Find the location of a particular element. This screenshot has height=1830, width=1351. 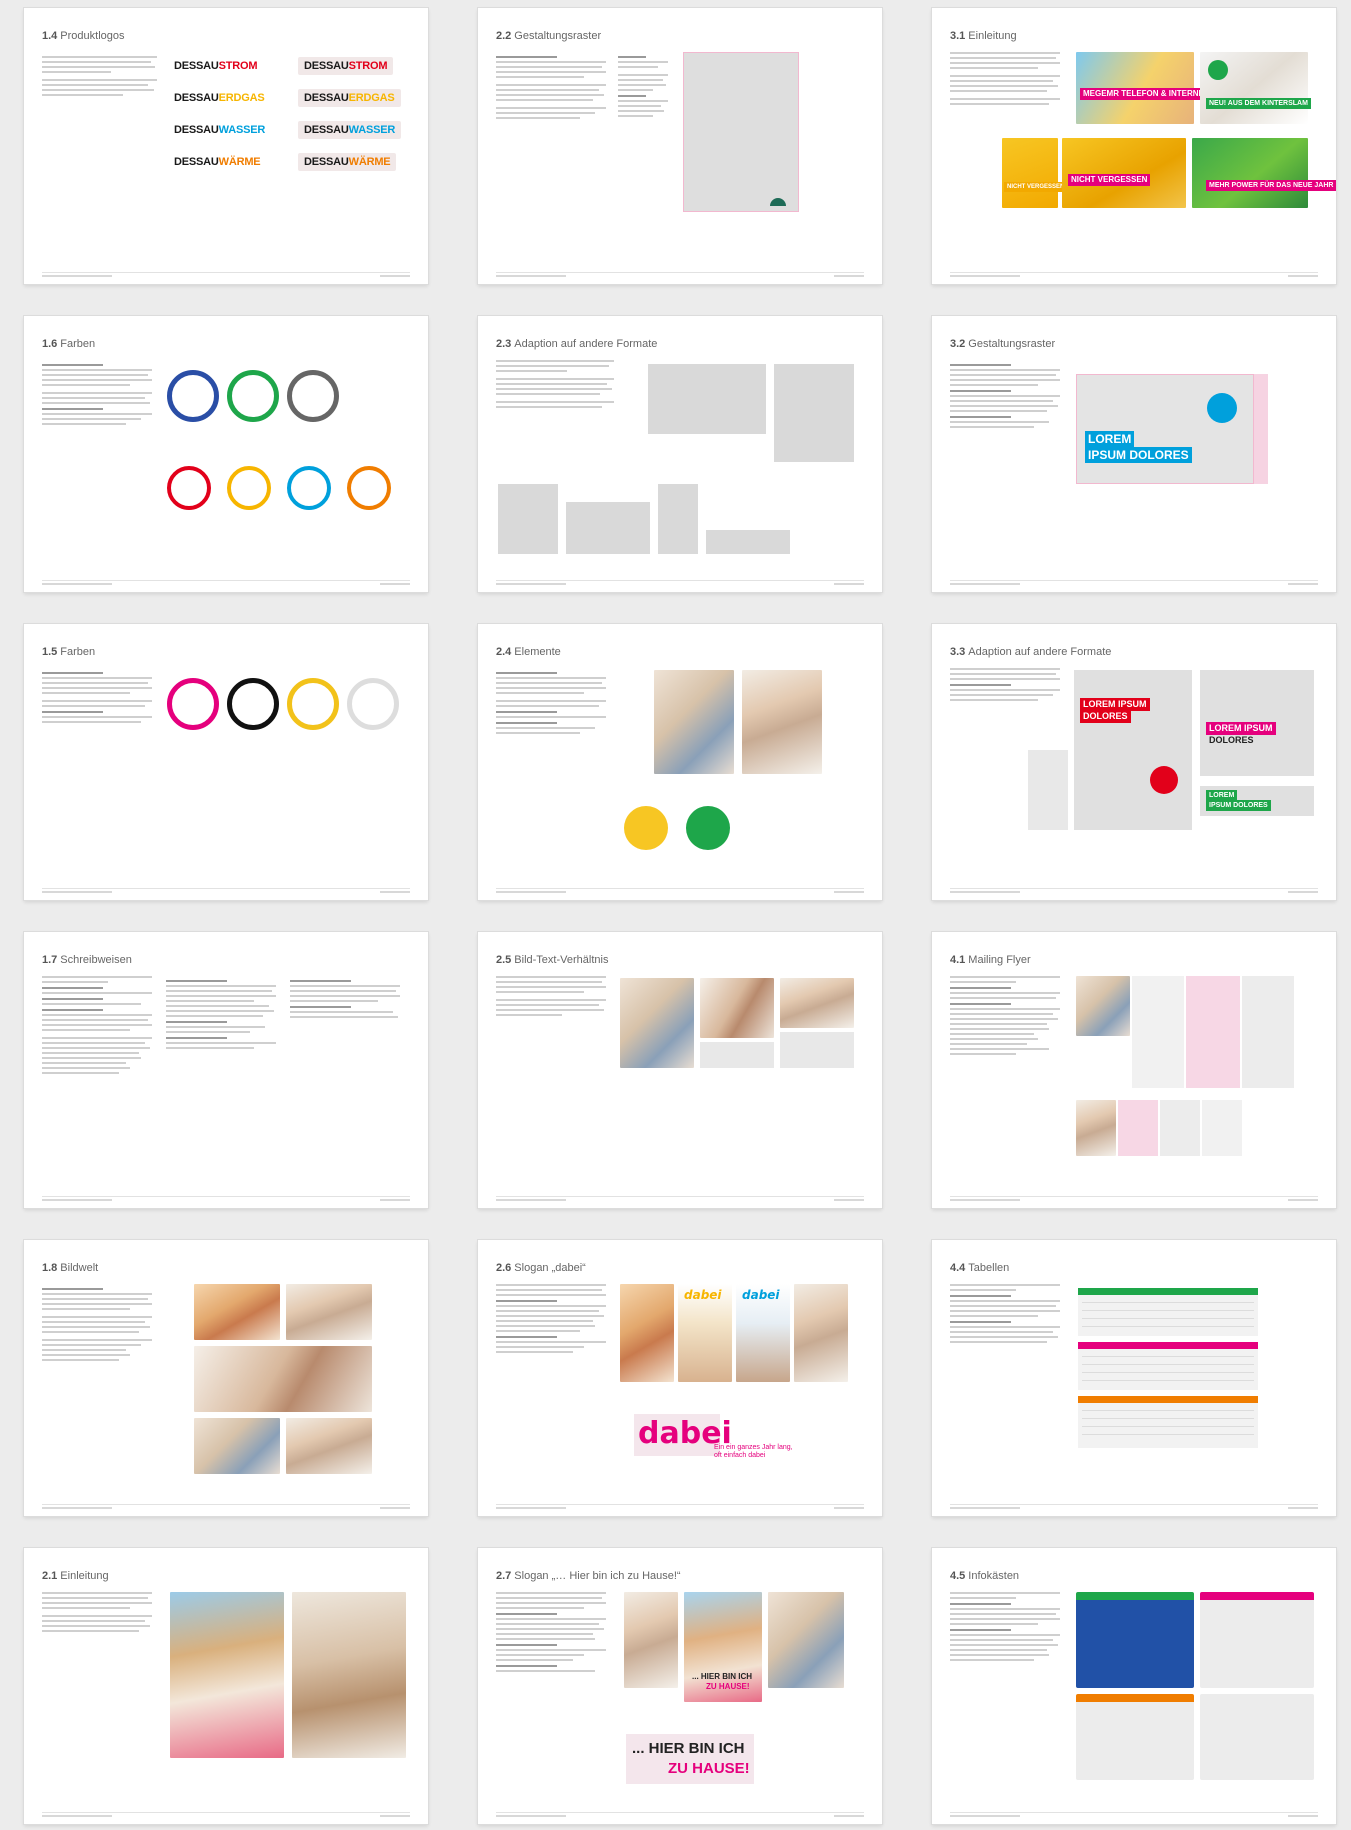

logo-wasser: DESSAUWASSER is located at coordinates (220, 130).